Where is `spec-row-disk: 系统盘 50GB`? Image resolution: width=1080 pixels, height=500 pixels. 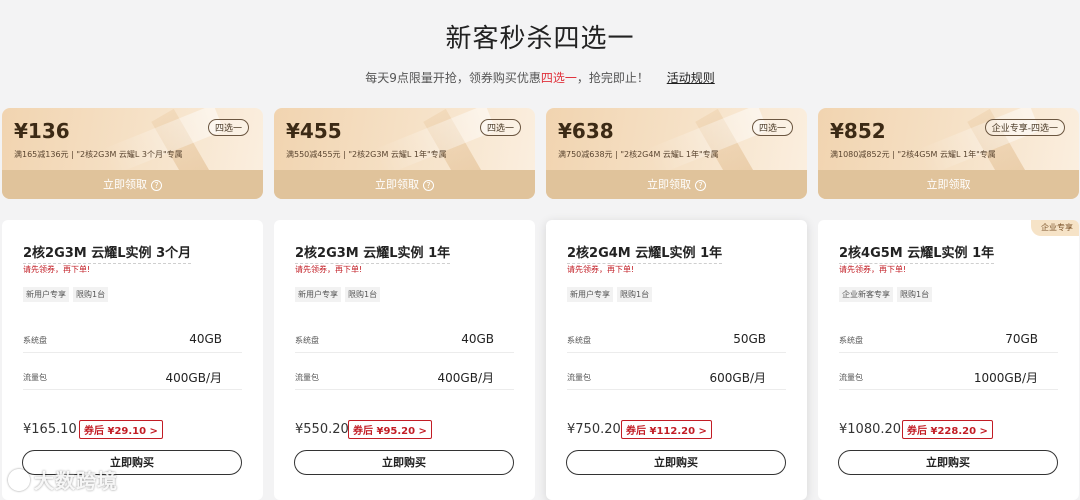 spec-row-disk: 系统盘 50GB is located at coordinates (676, 339).